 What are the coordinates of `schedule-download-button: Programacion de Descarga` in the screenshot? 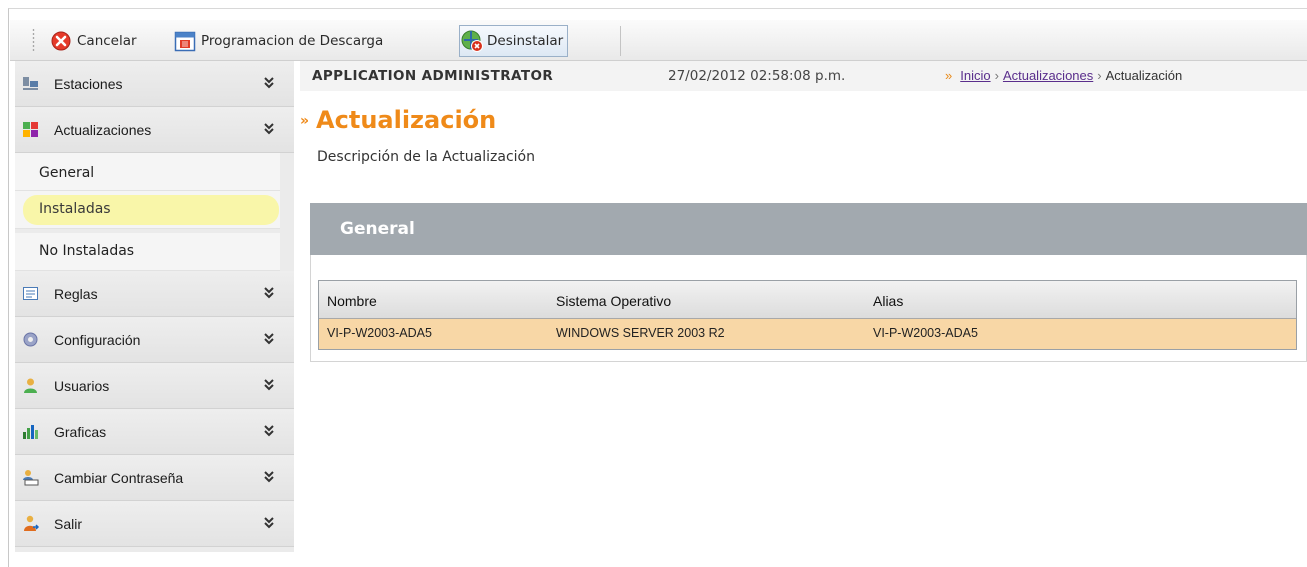 It's located at (278, 41).